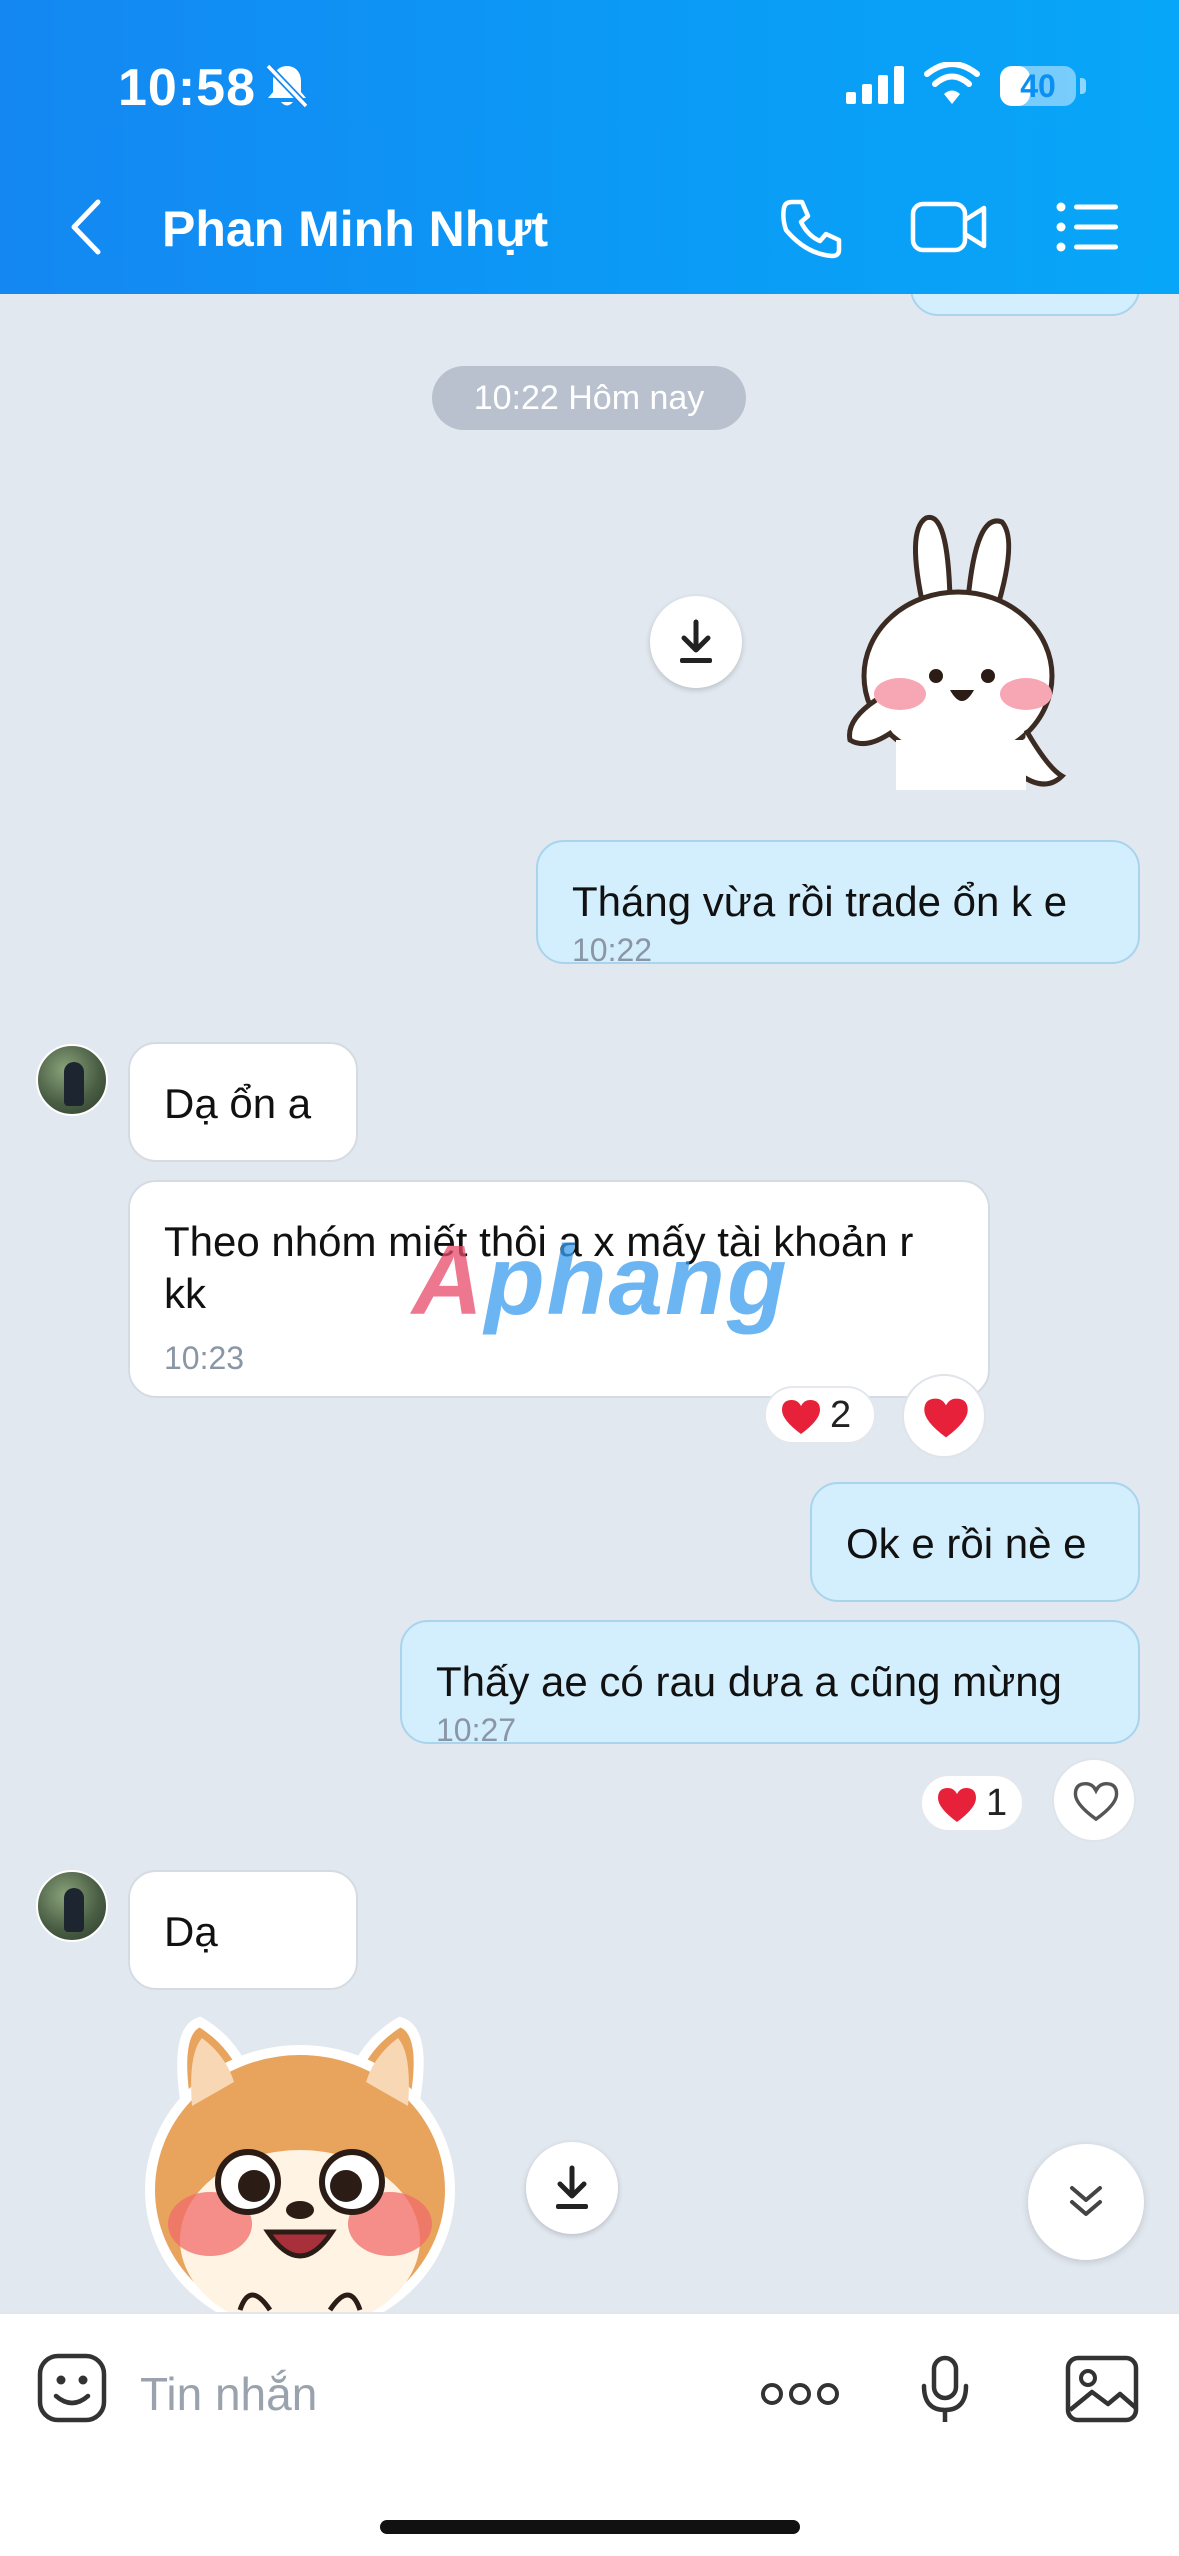  What do you see at coordinates (191, 1931) in the screenshot?
I see `message-text: Dạ` at bounding box center [191, 1931].